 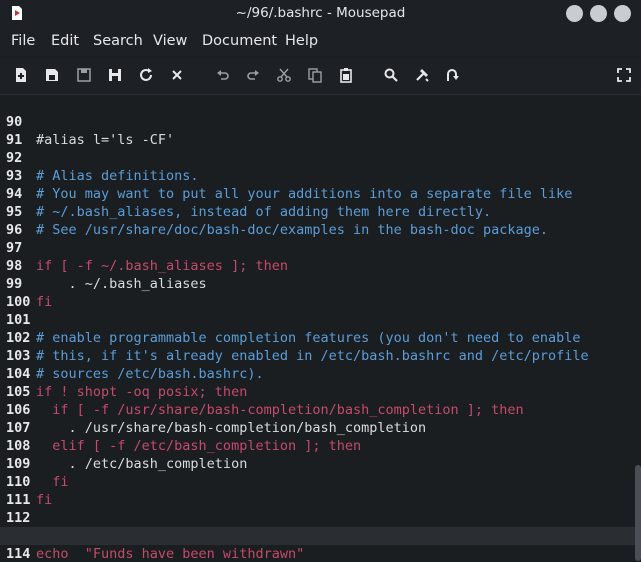 What do you see at coordinates (320, 265) in the screenshot?
I see `code-line: 98 . ~/.bash_aliases` at bounding box center [320, 265].